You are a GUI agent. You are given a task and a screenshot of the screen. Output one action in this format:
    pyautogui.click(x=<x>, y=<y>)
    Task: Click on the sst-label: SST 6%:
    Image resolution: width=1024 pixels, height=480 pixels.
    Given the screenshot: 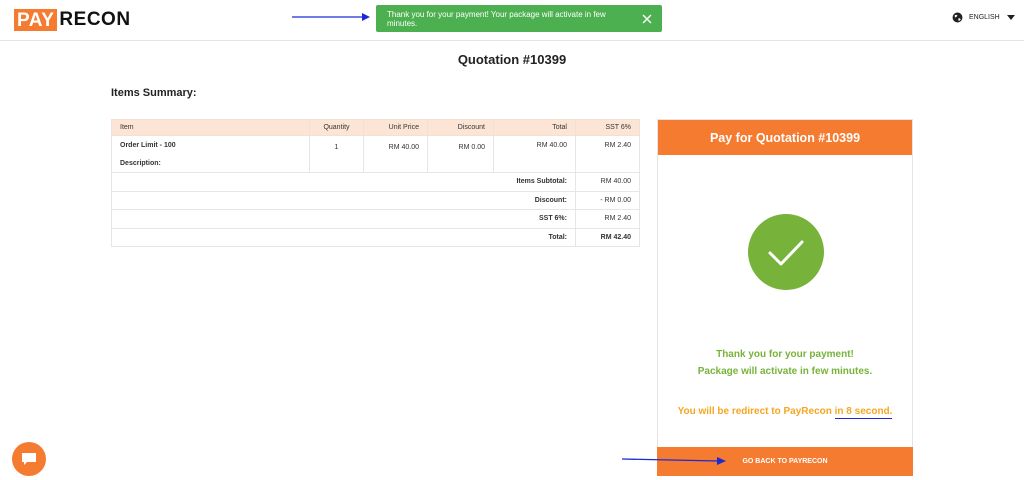 What is the action you would take?
    pyautogui.click(x=343, y=219)
    